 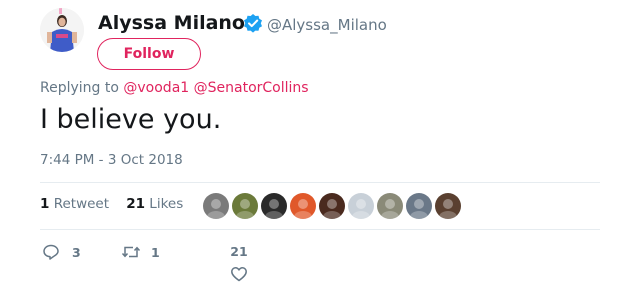 What do you see at coordinates (245, 206) in the screenshot?
I see `liker-avatar-2-icon` at bounding box center [245, 206].